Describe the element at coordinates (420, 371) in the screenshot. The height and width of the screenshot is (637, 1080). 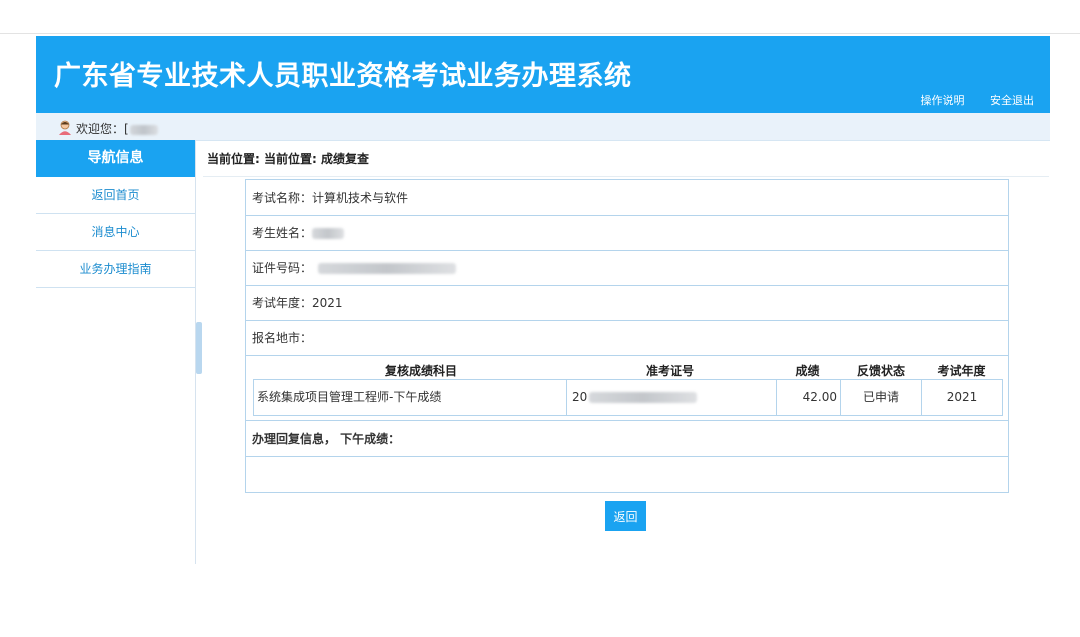
I see `header-subject: 复核成绩科目` at that location.